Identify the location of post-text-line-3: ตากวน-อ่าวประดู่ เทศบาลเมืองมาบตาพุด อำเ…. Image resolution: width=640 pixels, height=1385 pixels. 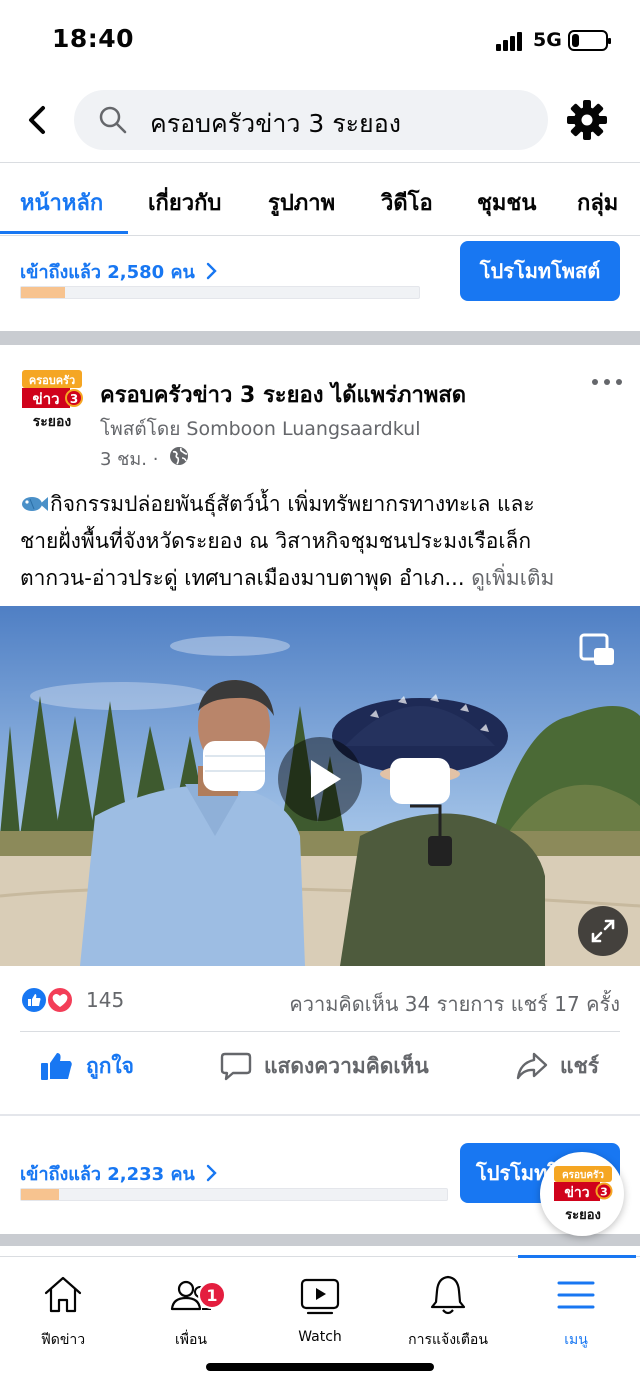
(242, 578).